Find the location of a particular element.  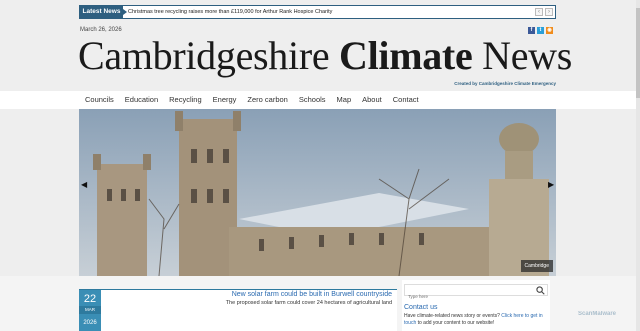

slider-next-arrow-icon: ▶ is located at coordinates (551, 184).